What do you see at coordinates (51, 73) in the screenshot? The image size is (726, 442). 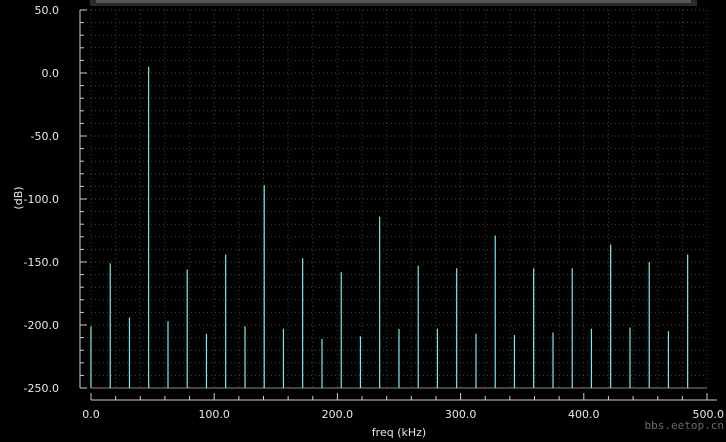 I see `y-tick-label: 0.0` at bounding box center [51, 73].